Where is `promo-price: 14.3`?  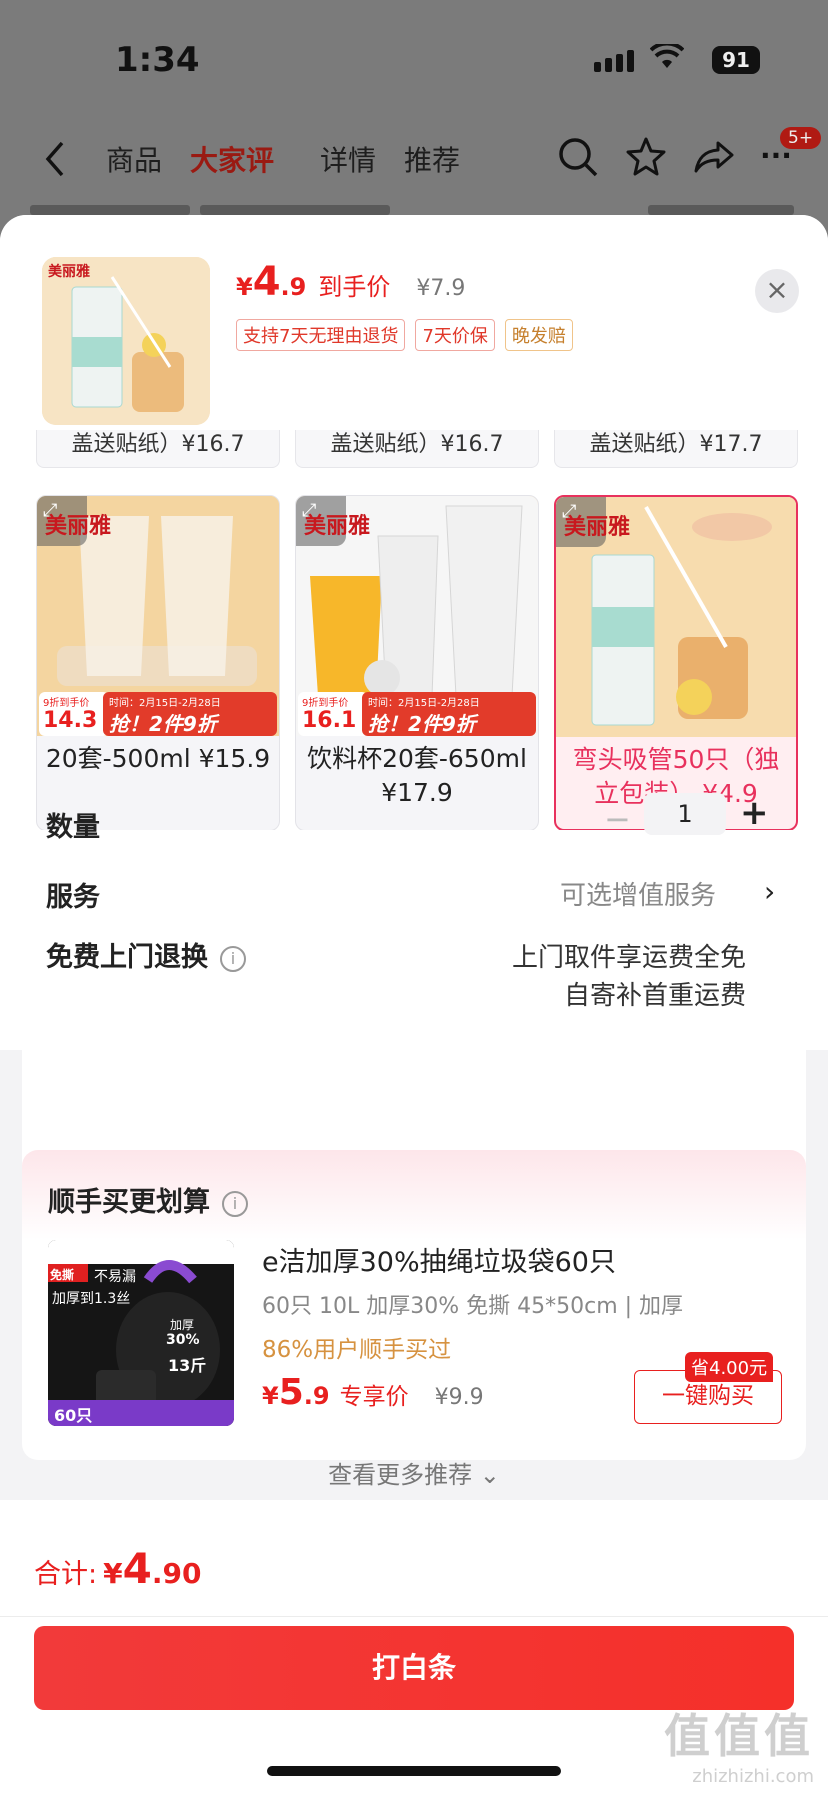 promo-price: 14.3 is located at coordinates (70, 720).